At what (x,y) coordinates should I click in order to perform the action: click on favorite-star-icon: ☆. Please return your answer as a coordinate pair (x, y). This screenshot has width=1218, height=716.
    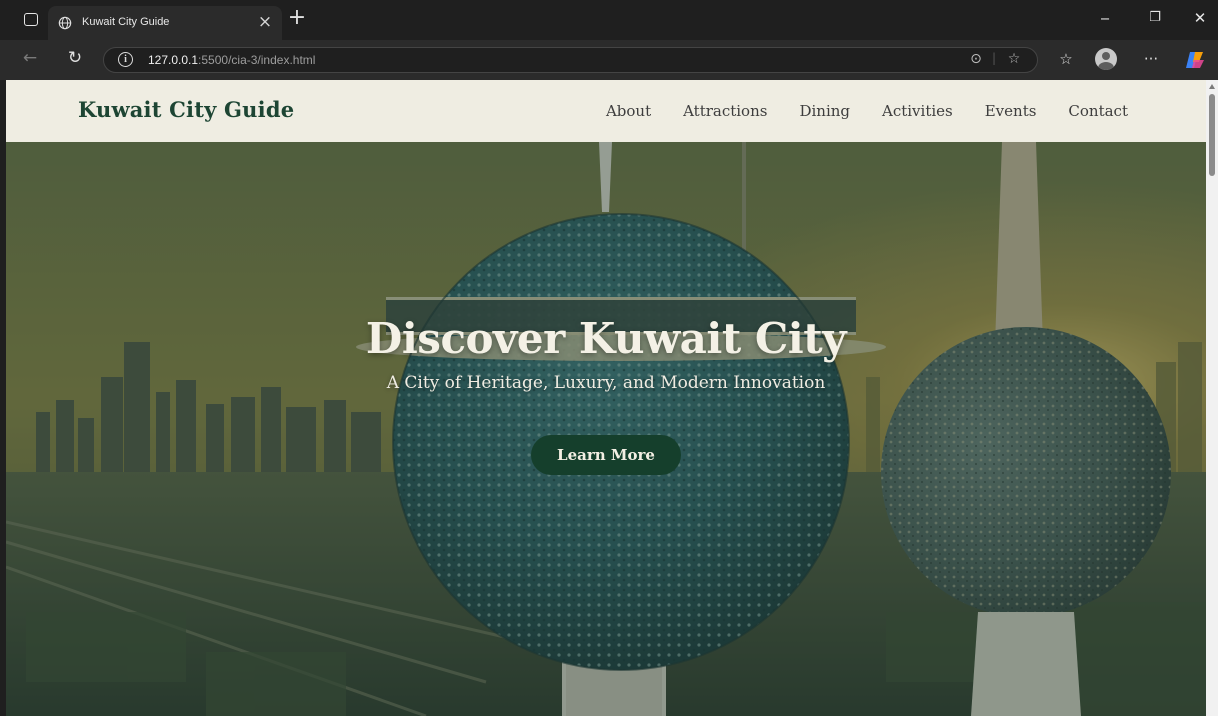
    Looking at the image, I should click on (1014, 59).